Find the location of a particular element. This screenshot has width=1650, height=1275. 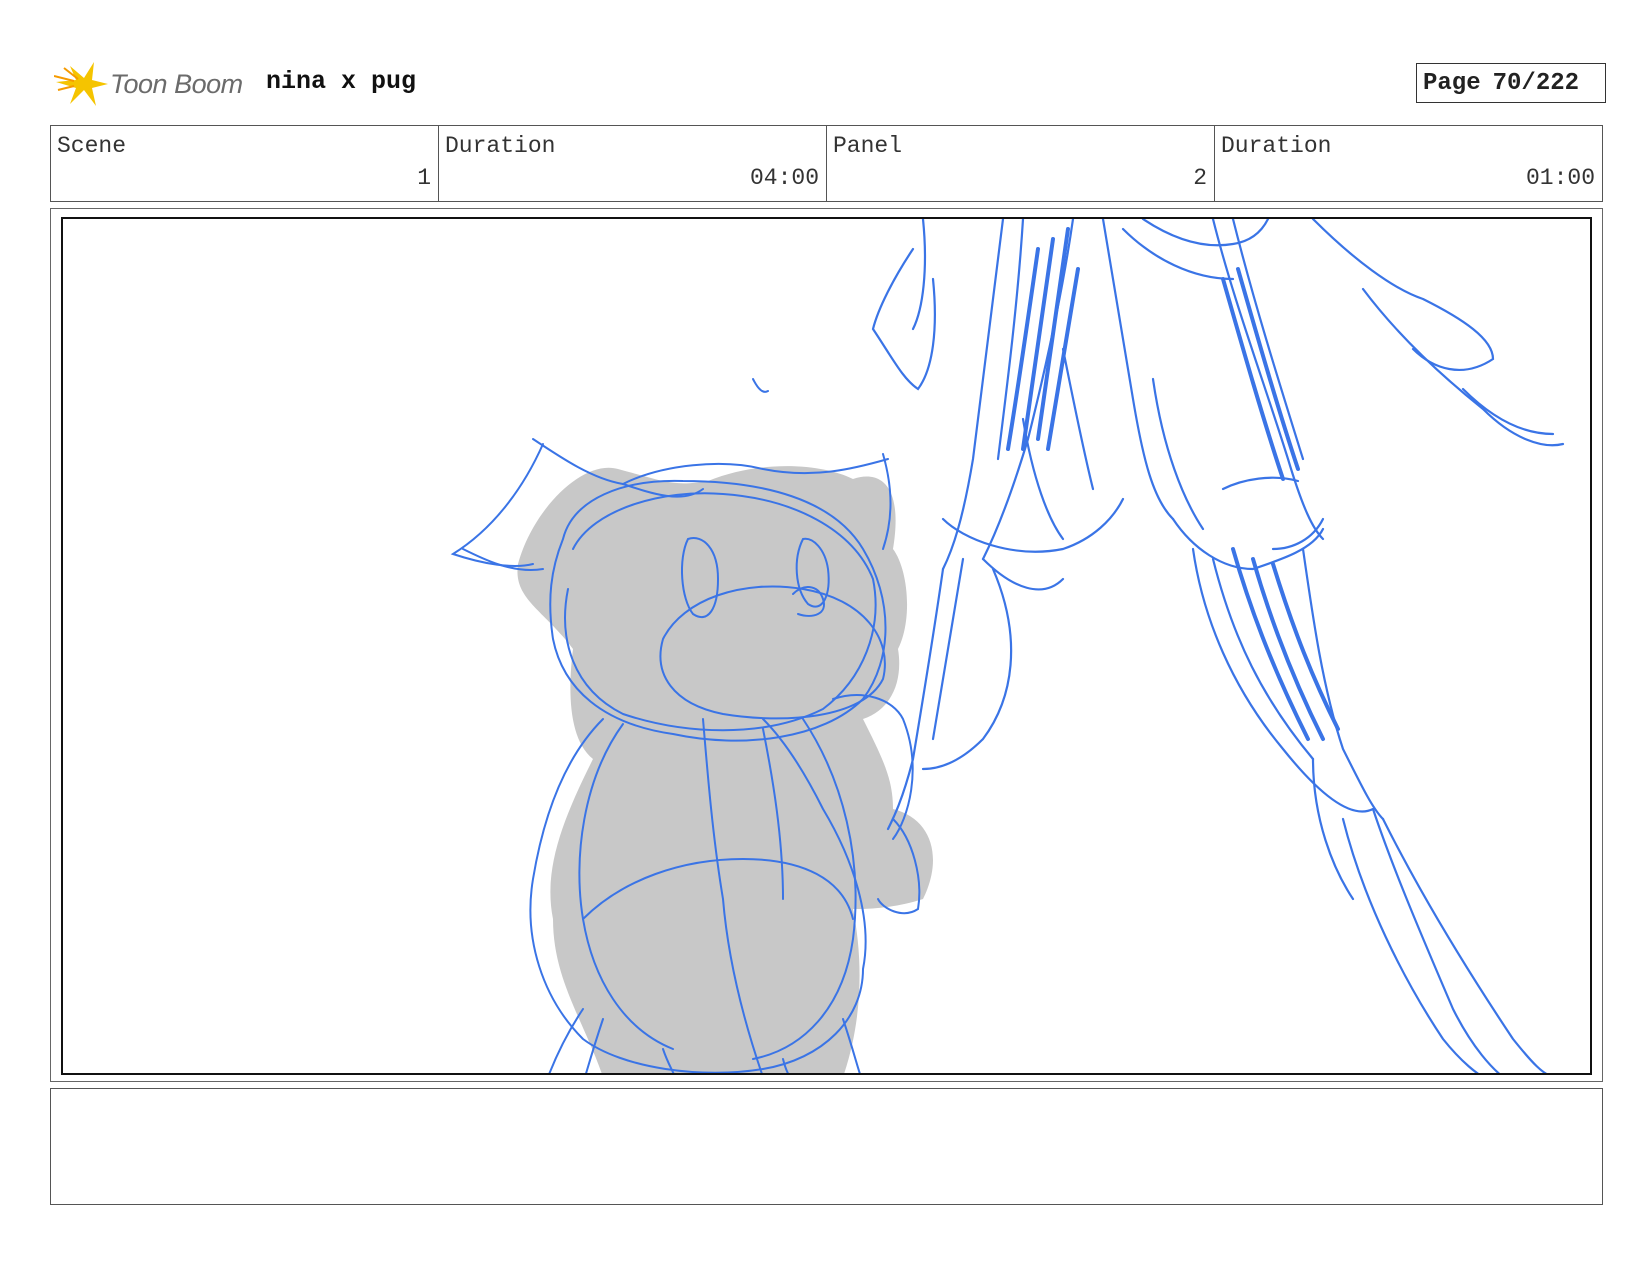

scene-duration-label: Duration is located at coordinates (500, 146).